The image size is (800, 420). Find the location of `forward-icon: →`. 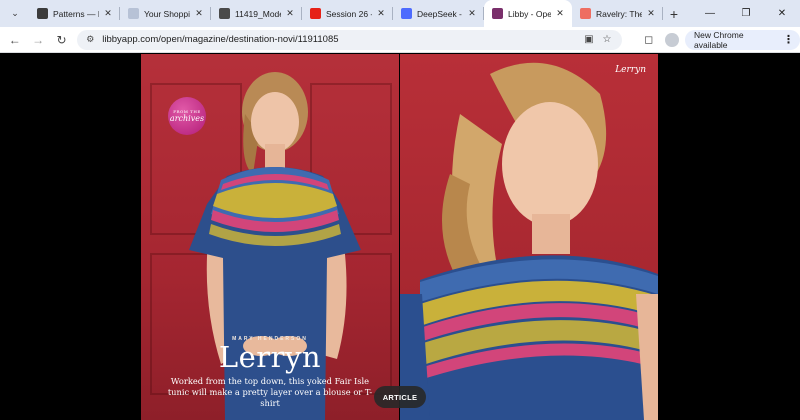

forward-icon: → is located at coordinates (37, 40).